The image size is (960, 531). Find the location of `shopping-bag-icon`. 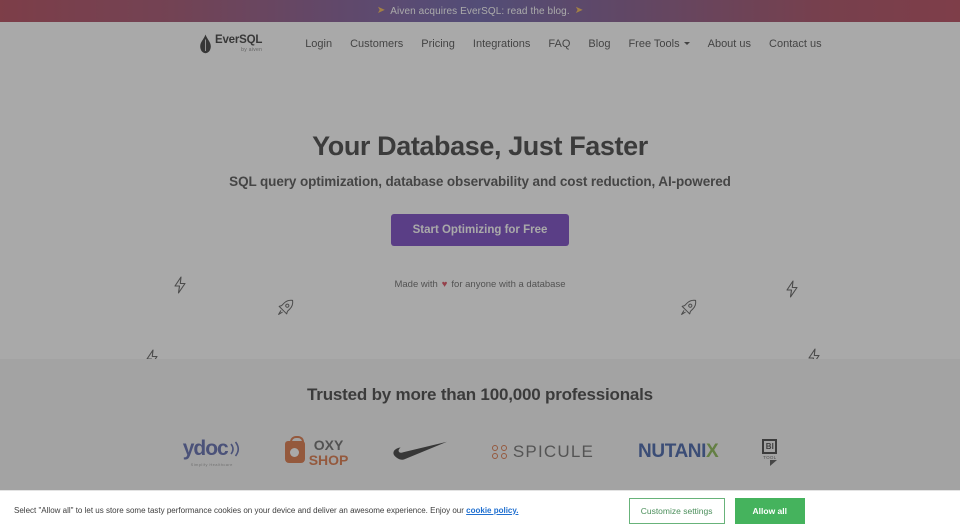

shopping-bag-icon is located at coordinates (294, 449).